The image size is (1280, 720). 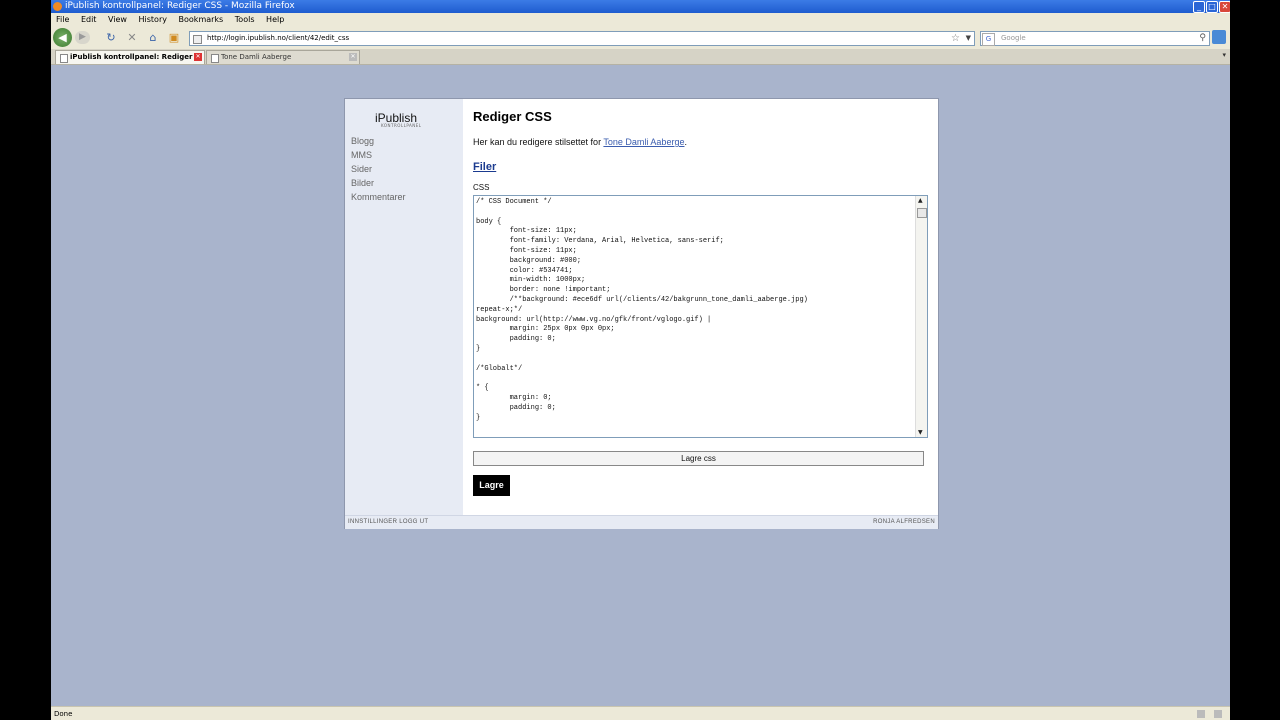 I want to click on firefox-icon, so click(x=57, y=6).